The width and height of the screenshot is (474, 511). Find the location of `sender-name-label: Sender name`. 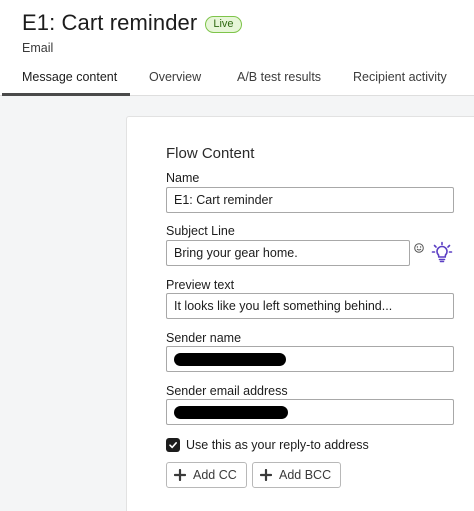

sender-name-label: Sender name is located at coordinates (204, 338).